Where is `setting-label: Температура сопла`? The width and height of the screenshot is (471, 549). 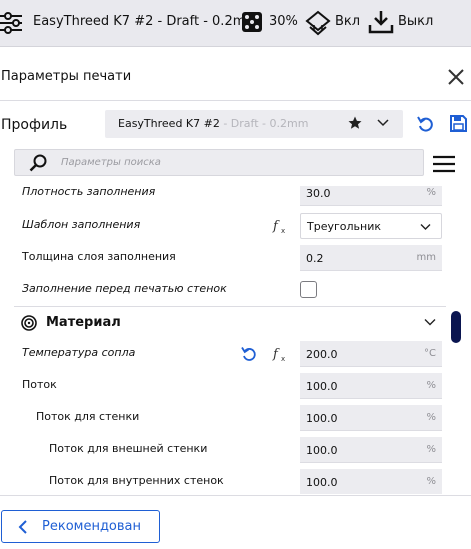
setting-label: Температура сопла is located at coordinates (79, 352).